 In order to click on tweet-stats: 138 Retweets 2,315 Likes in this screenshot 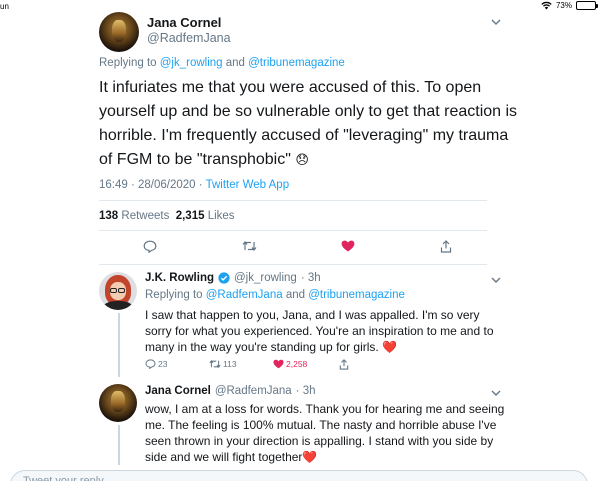, I will do `click(167, 216)`.